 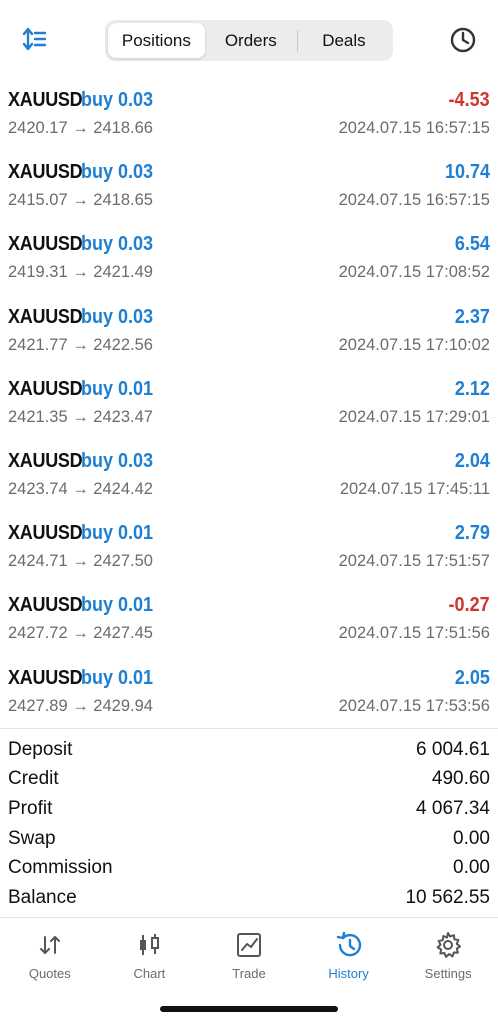 What do you see at coordinates (453, 749) in the screenshot?
I see `summary-value: 6 004.61` at bounding box center [453, 749].